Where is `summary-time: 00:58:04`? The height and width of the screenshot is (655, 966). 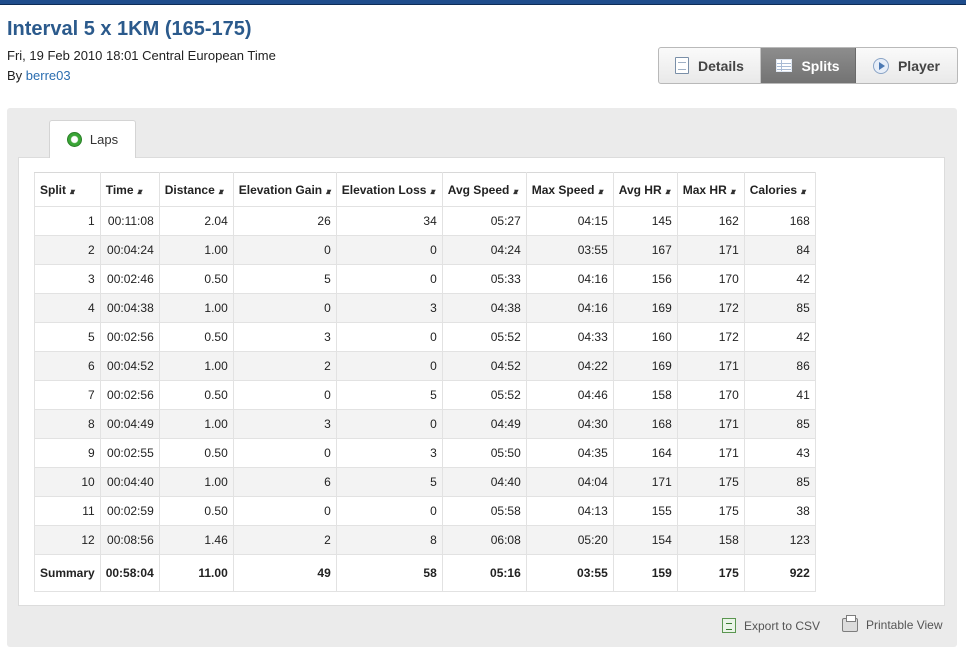 summary-time: 00:58:04 is located at coordinates (129, 573).